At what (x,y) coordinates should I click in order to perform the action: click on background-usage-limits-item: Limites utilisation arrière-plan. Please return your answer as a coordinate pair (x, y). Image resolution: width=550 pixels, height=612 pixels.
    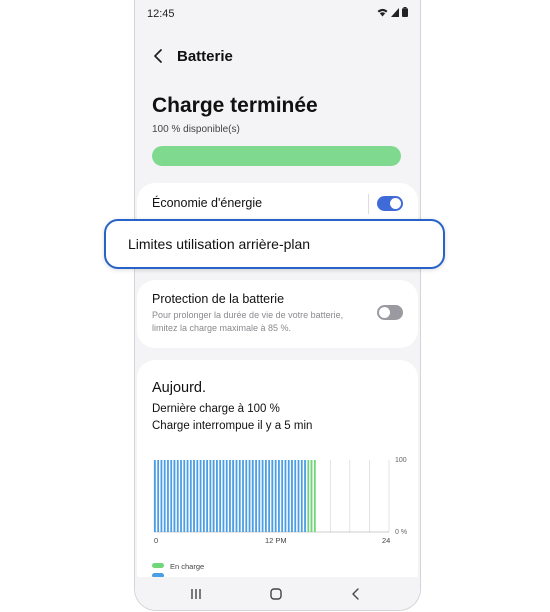
    Looking at the image, I should click on (274, 244).